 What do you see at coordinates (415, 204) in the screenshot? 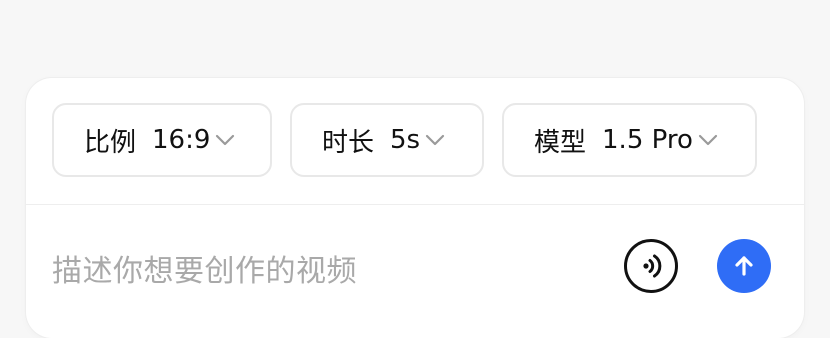
I see `divider` at bounding box center [415, 204].